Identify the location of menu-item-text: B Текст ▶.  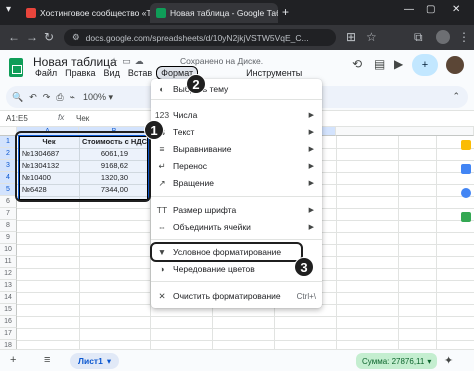
(236, 132).